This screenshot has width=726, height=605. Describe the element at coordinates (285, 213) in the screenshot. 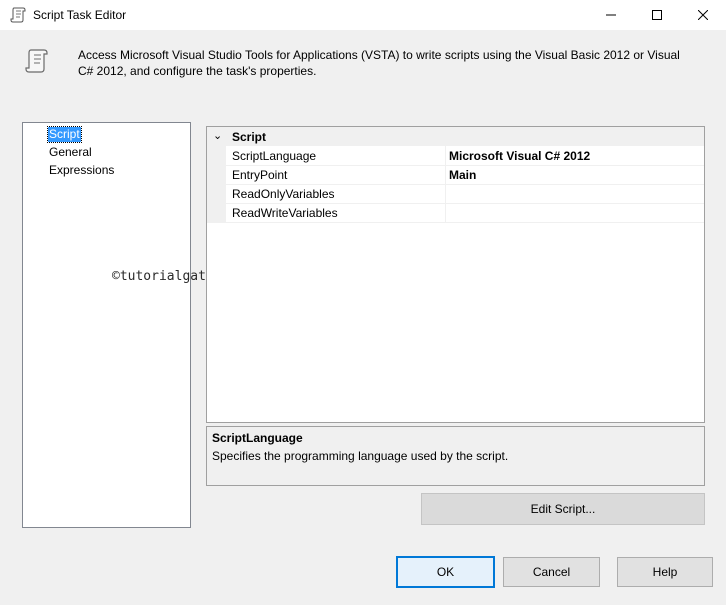

I see `property-name: ReadWriteVariables` at that location.